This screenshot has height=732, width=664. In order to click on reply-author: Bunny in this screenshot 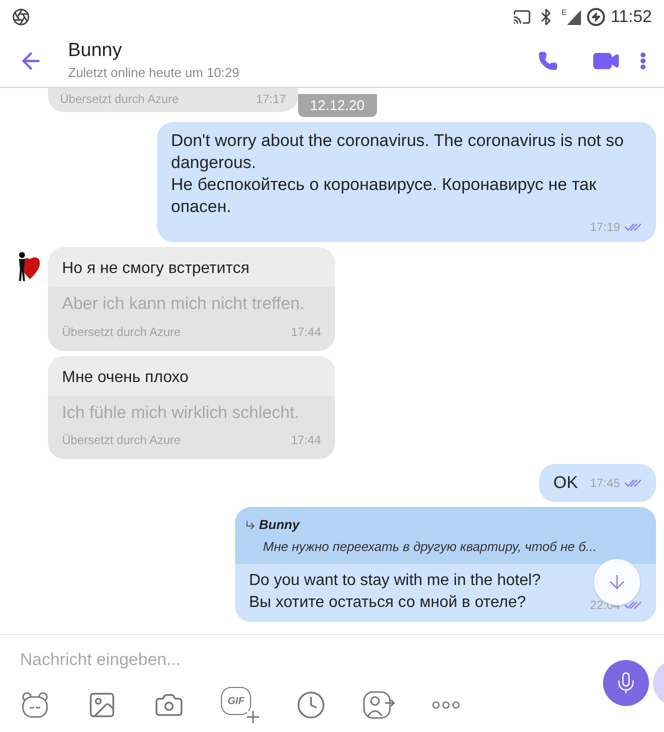, I will do `click(279, 525)`.